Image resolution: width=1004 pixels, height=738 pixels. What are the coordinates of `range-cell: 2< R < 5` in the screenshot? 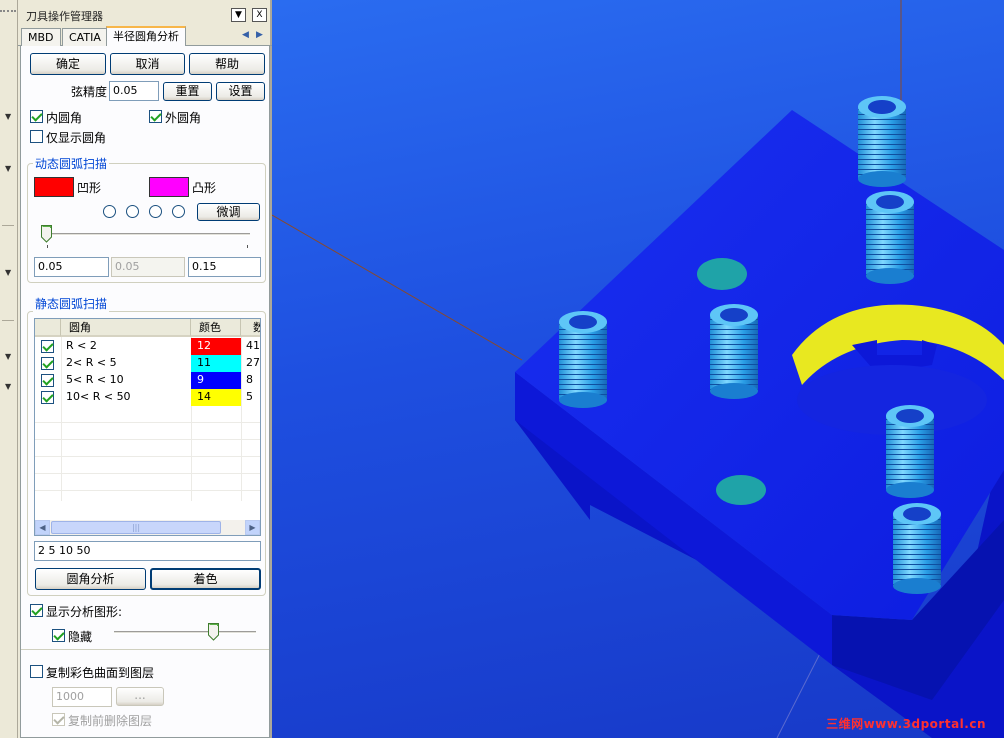 It's located at (91, 362).